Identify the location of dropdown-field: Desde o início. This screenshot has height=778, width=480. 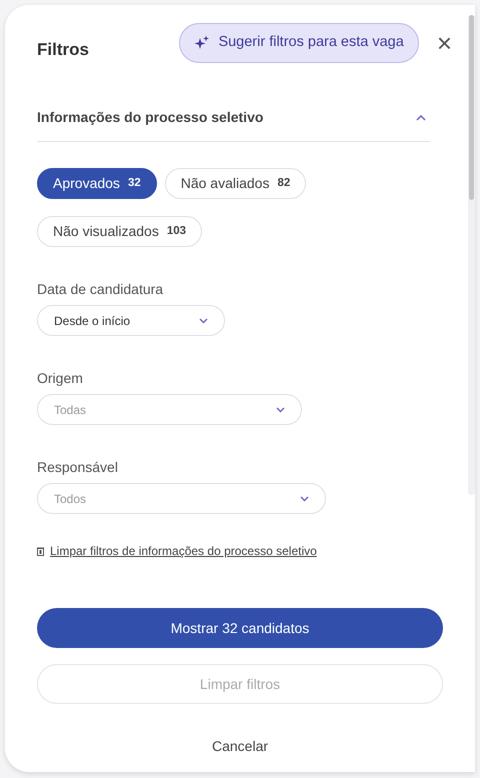
(131, 320).